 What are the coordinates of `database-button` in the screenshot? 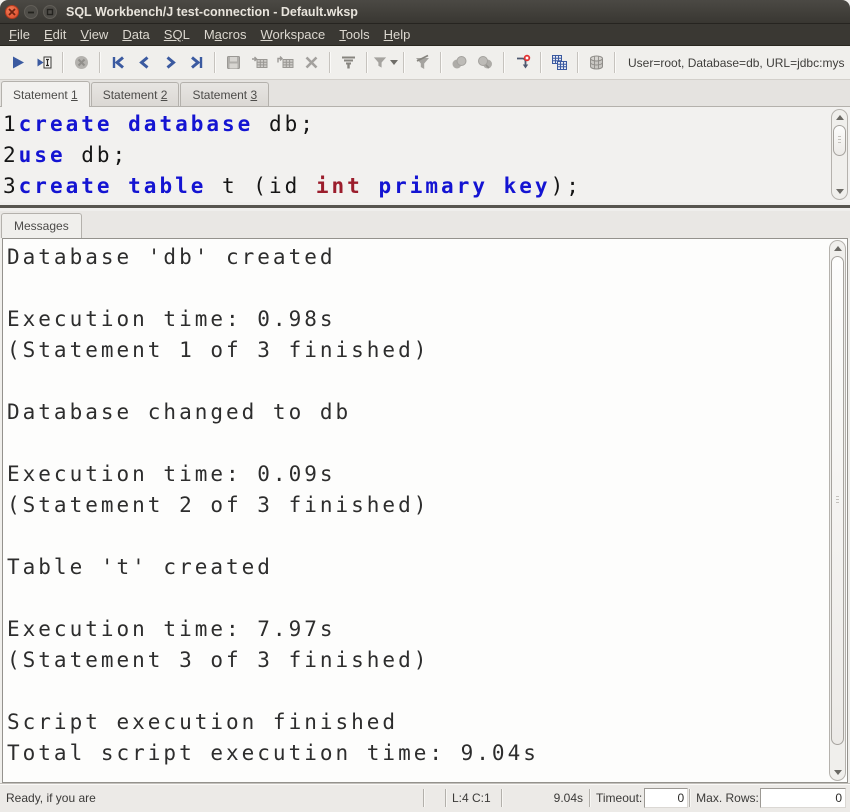 It's located at (596, 63).